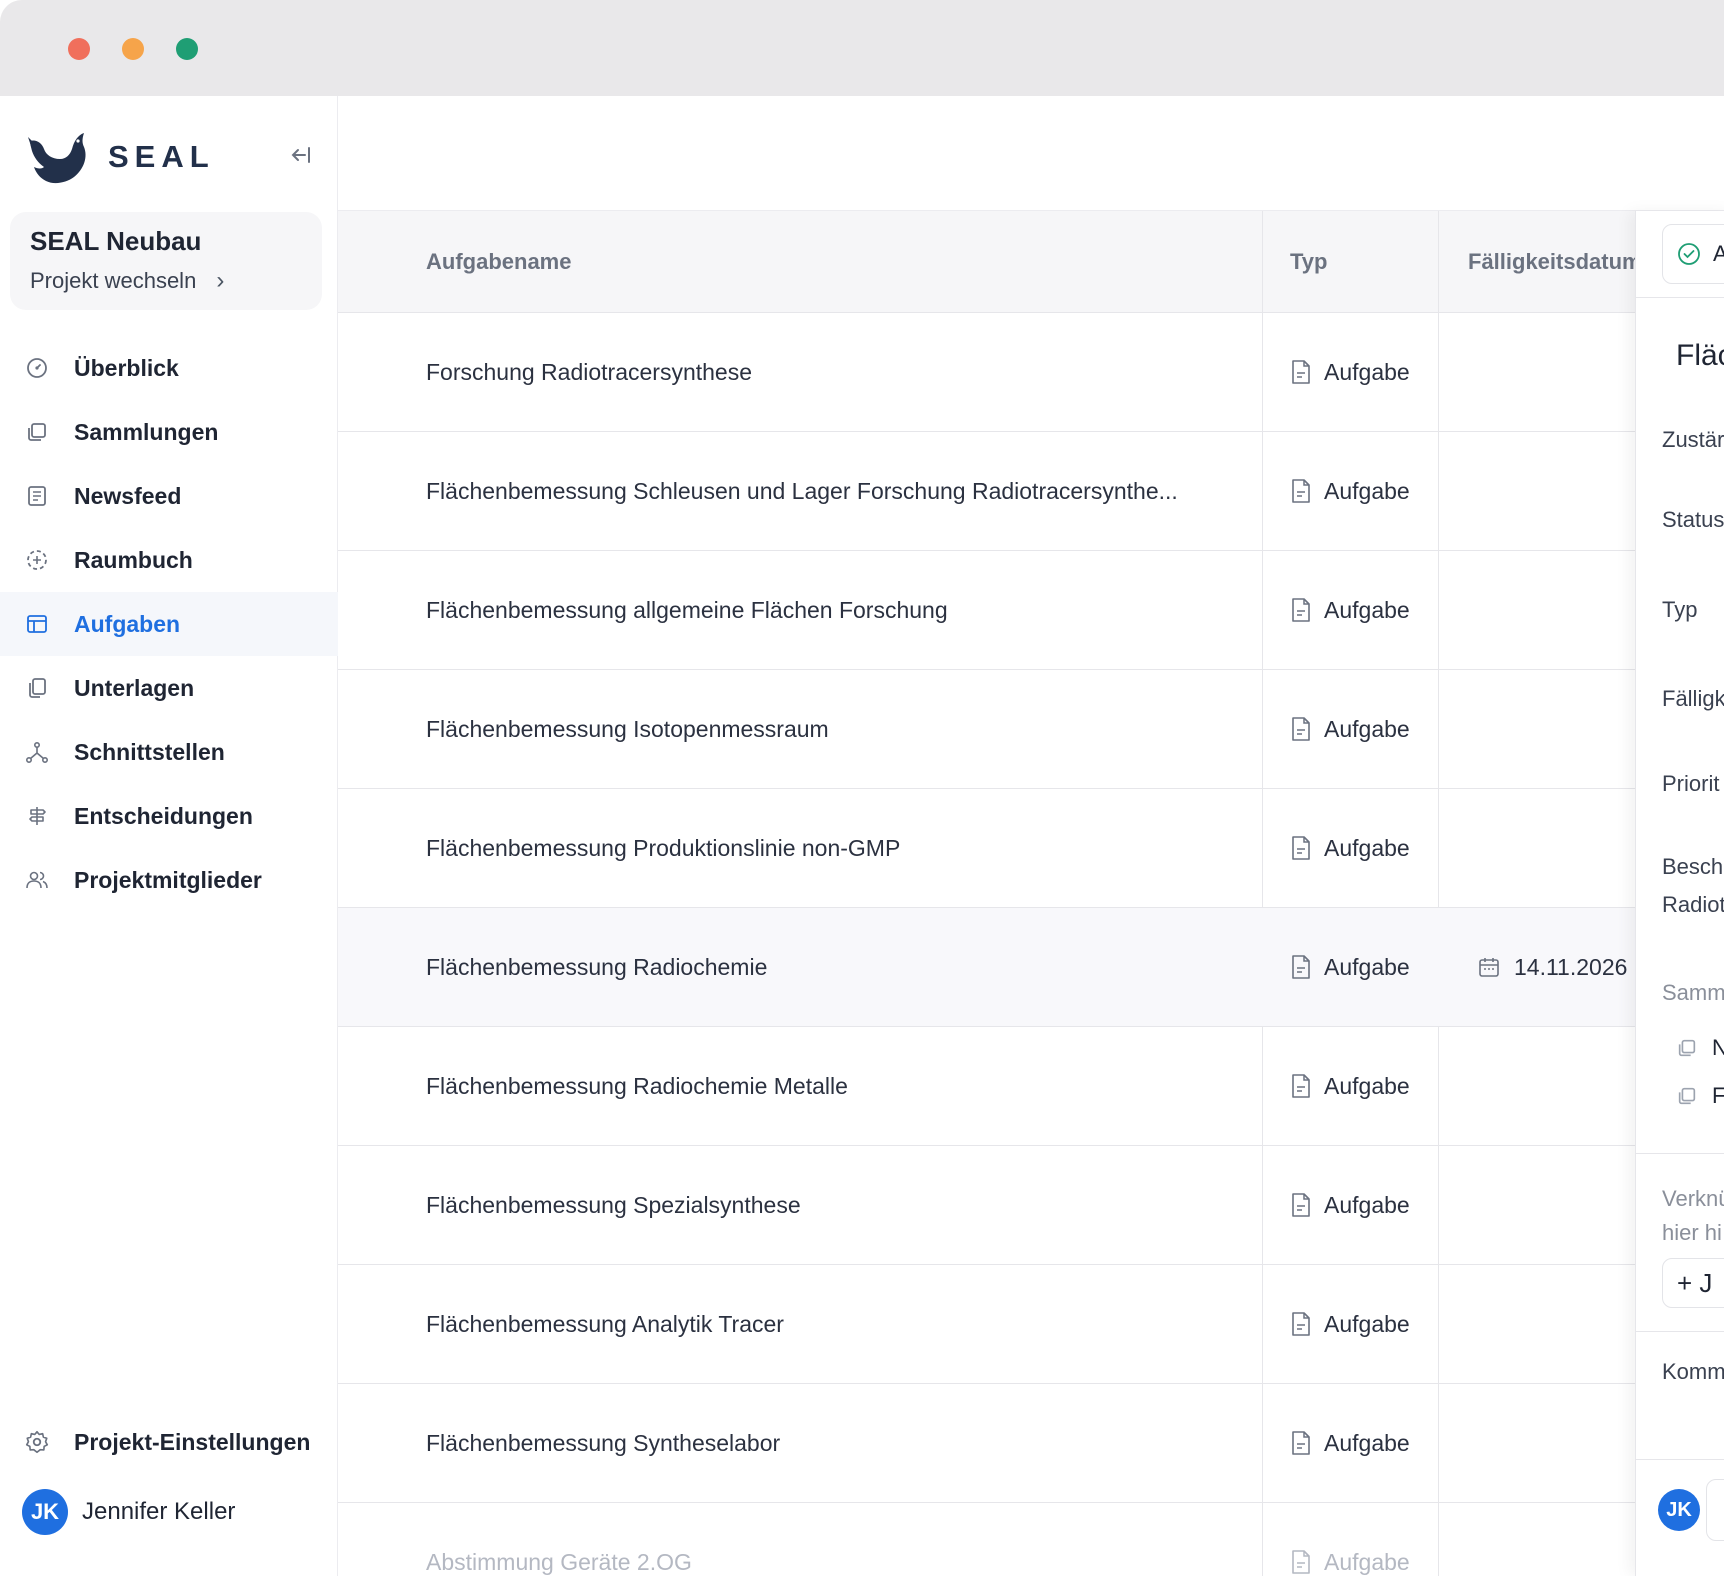 This screenshot has width=1724, height=1576. What do you see at coordinates (1700, 1096) in the screenshot?
I see `collection-item: F` at bounding box center [1700, 1096].